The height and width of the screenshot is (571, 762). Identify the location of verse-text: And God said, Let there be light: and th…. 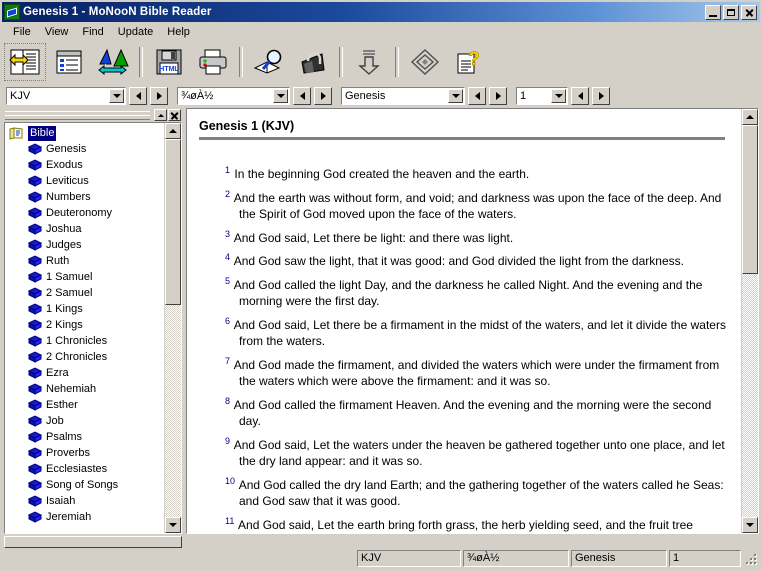
(373, 237).